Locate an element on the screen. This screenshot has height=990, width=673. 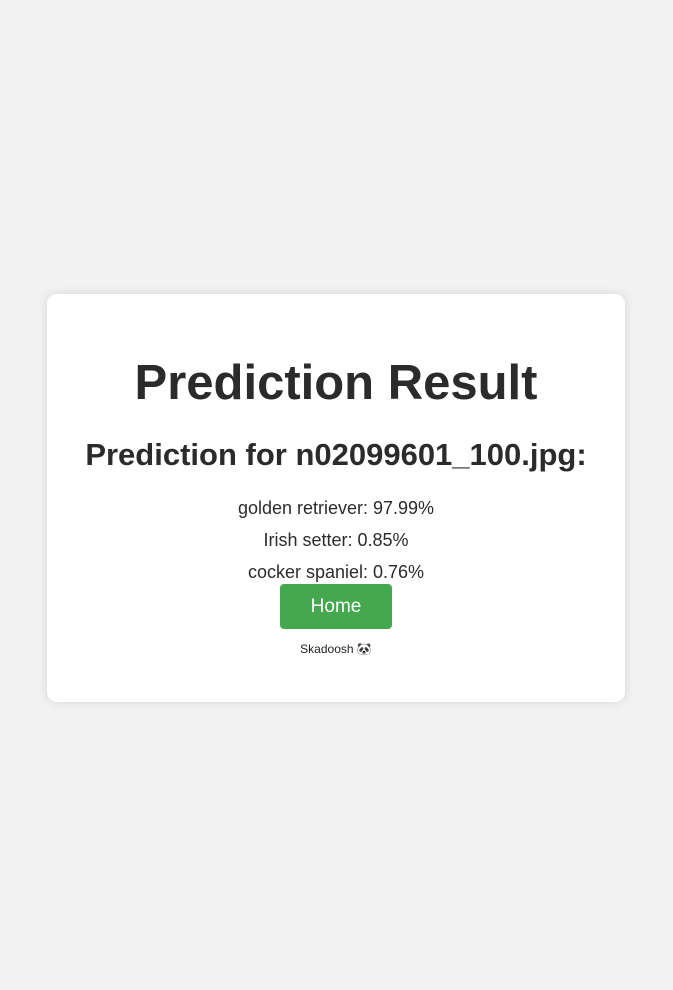
footer-text: Skadoosh 🐼 is located at coordinates (336, 649).